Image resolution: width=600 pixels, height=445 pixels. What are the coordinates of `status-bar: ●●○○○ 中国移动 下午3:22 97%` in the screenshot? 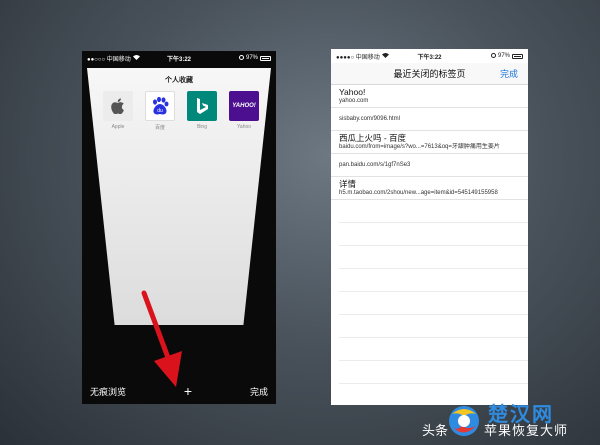 It's located at (179, 58).